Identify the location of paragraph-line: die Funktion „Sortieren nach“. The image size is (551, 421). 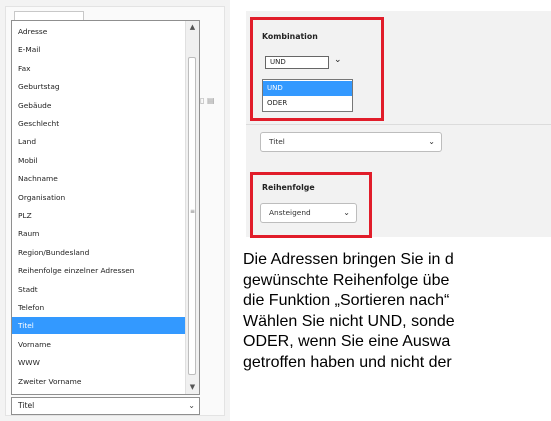
(346, 301).